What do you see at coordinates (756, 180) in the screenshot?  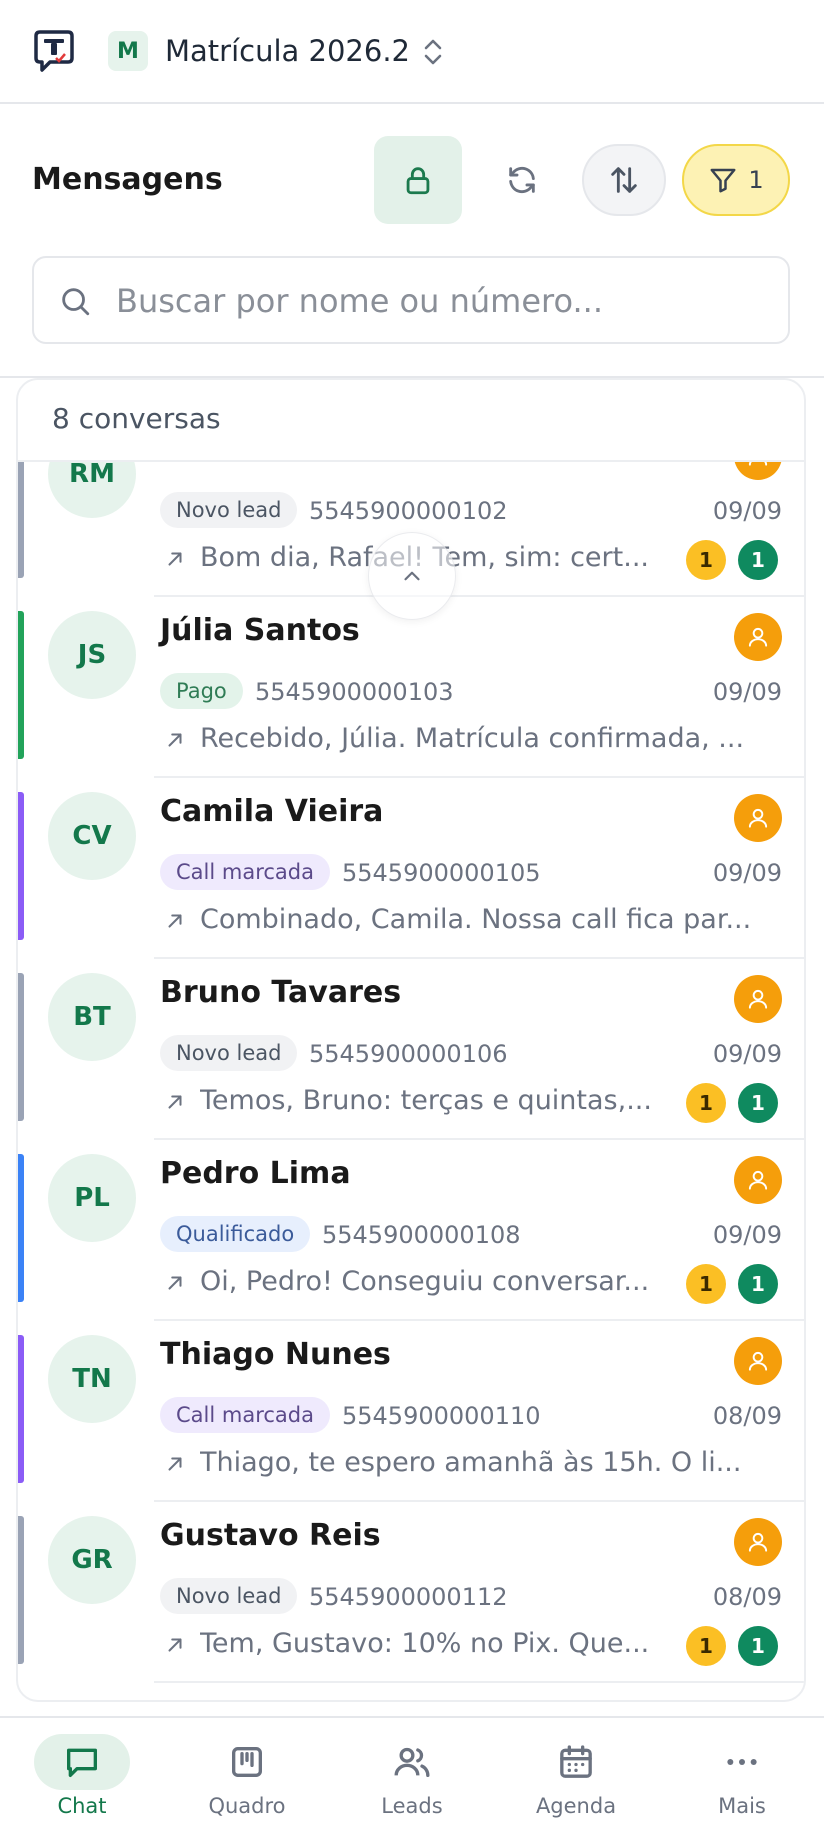 I see `filter-count: 1` at bounding box center [756, 180].